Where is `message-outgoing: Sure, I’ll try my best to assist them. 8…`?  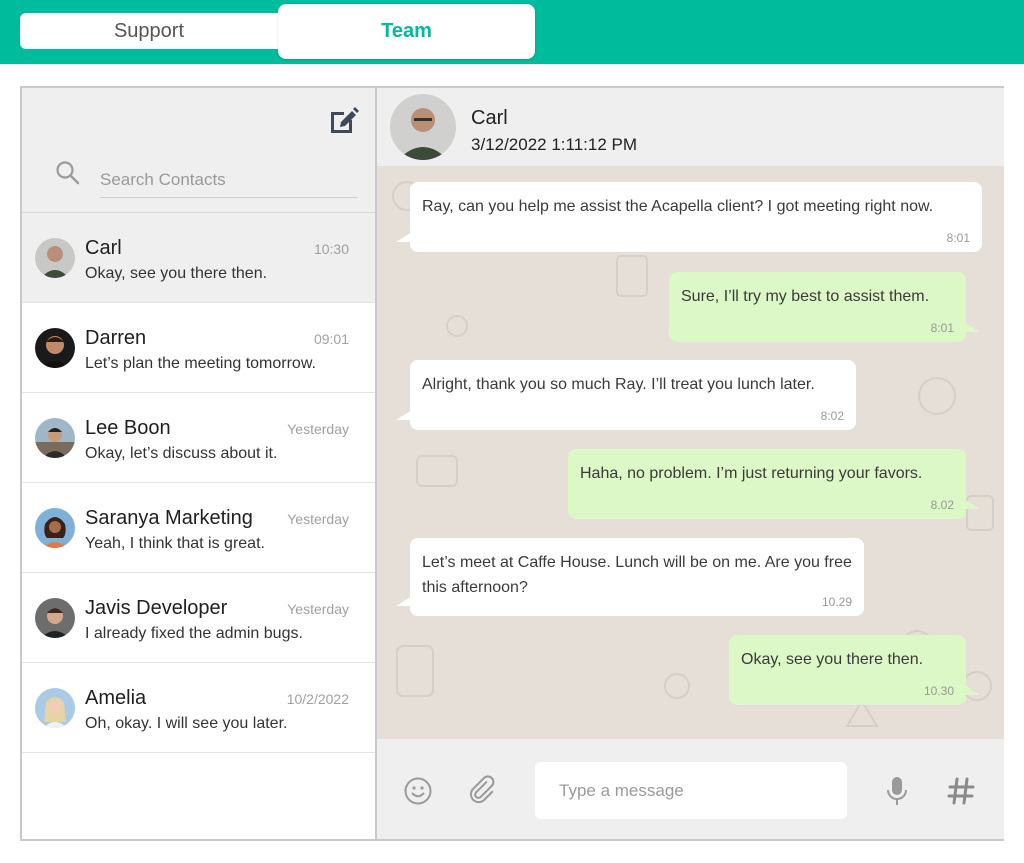 message-outgoing: Sure, I’ll try my best to assist them. 8… is located at coordinates (824, 307).